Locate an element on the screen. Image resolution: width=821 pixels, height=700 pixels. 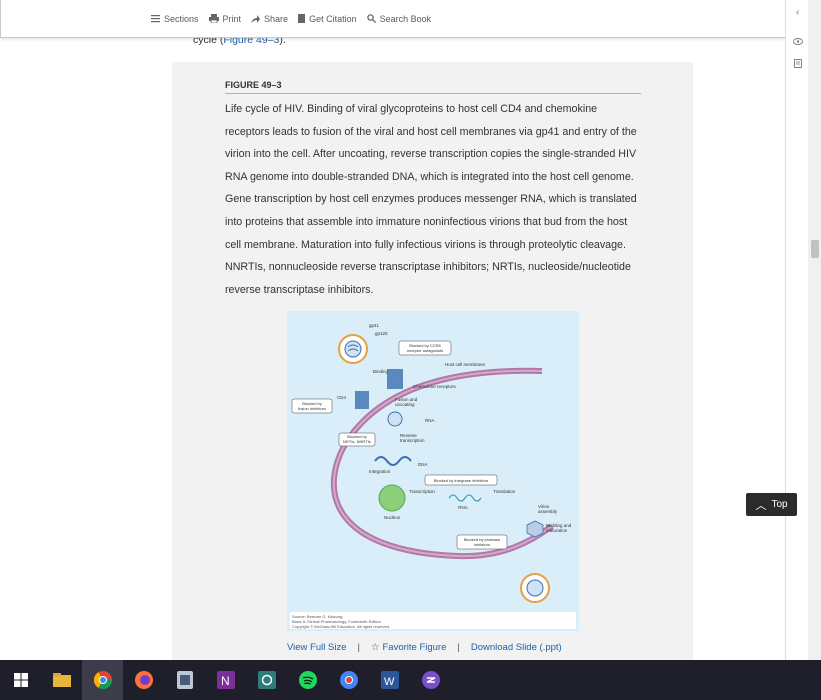
svg-text: W is located at coordinates (389, 682).